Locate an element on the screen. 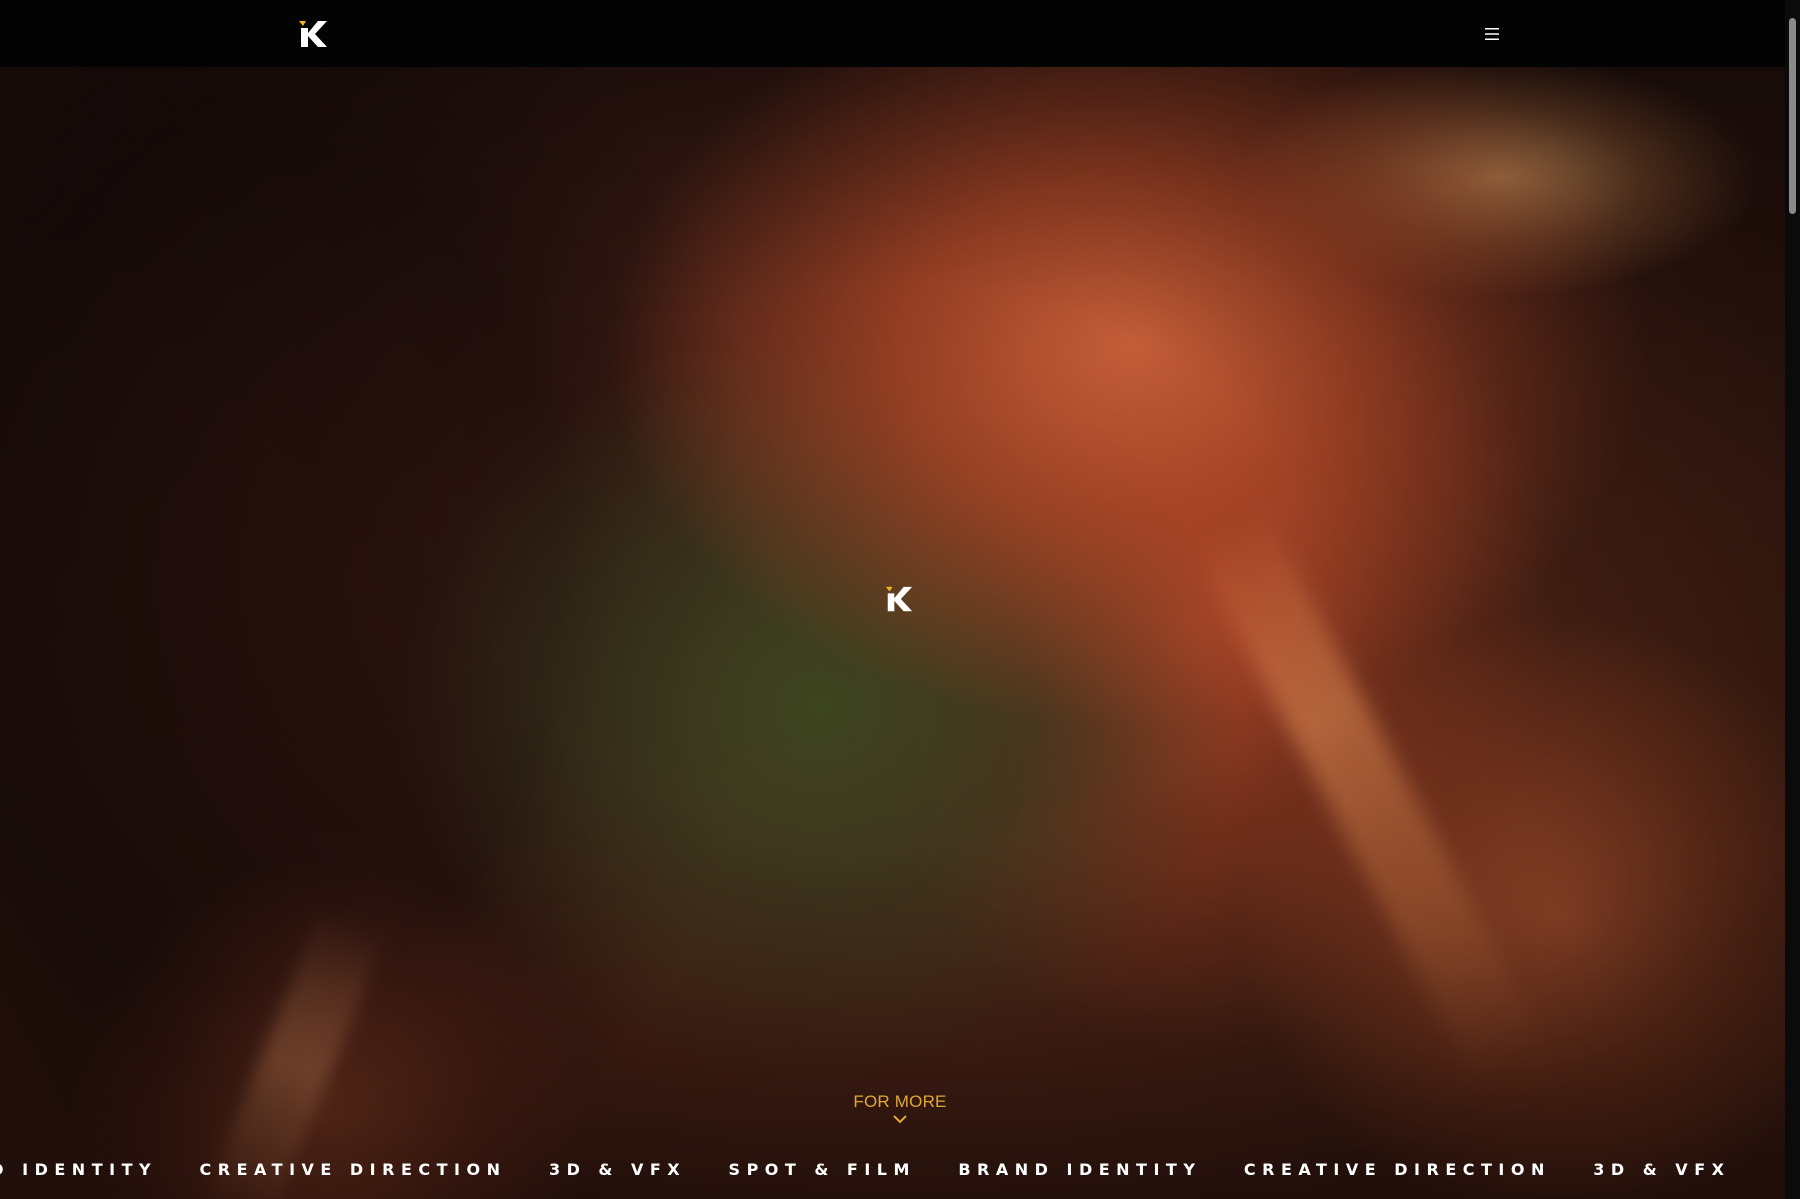  hero-center-logo is located at coordinates (899, 599).